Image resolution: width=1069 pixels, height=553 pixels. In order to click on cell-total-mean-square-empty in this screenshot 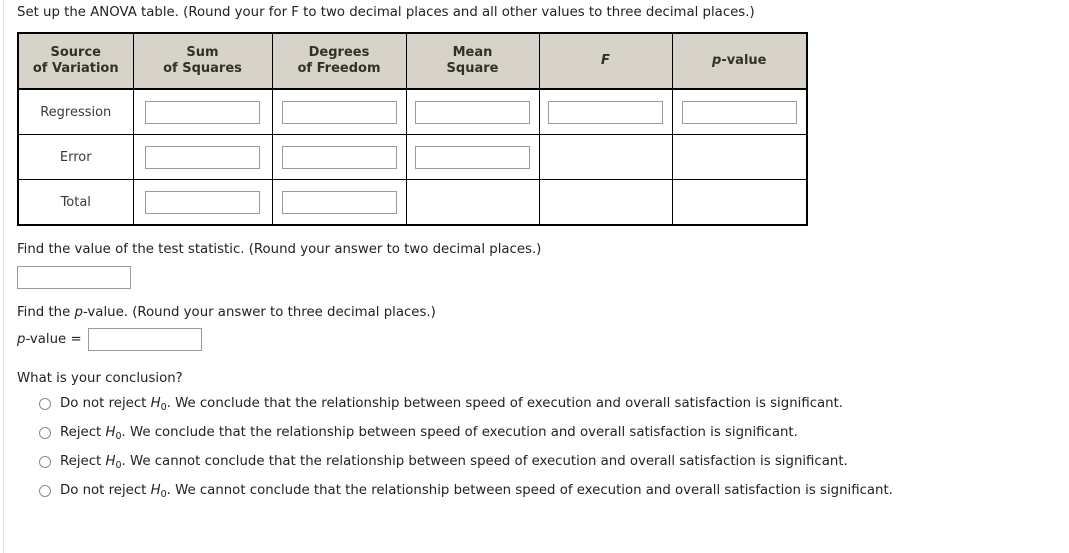, I will do `click(472, 202)`.